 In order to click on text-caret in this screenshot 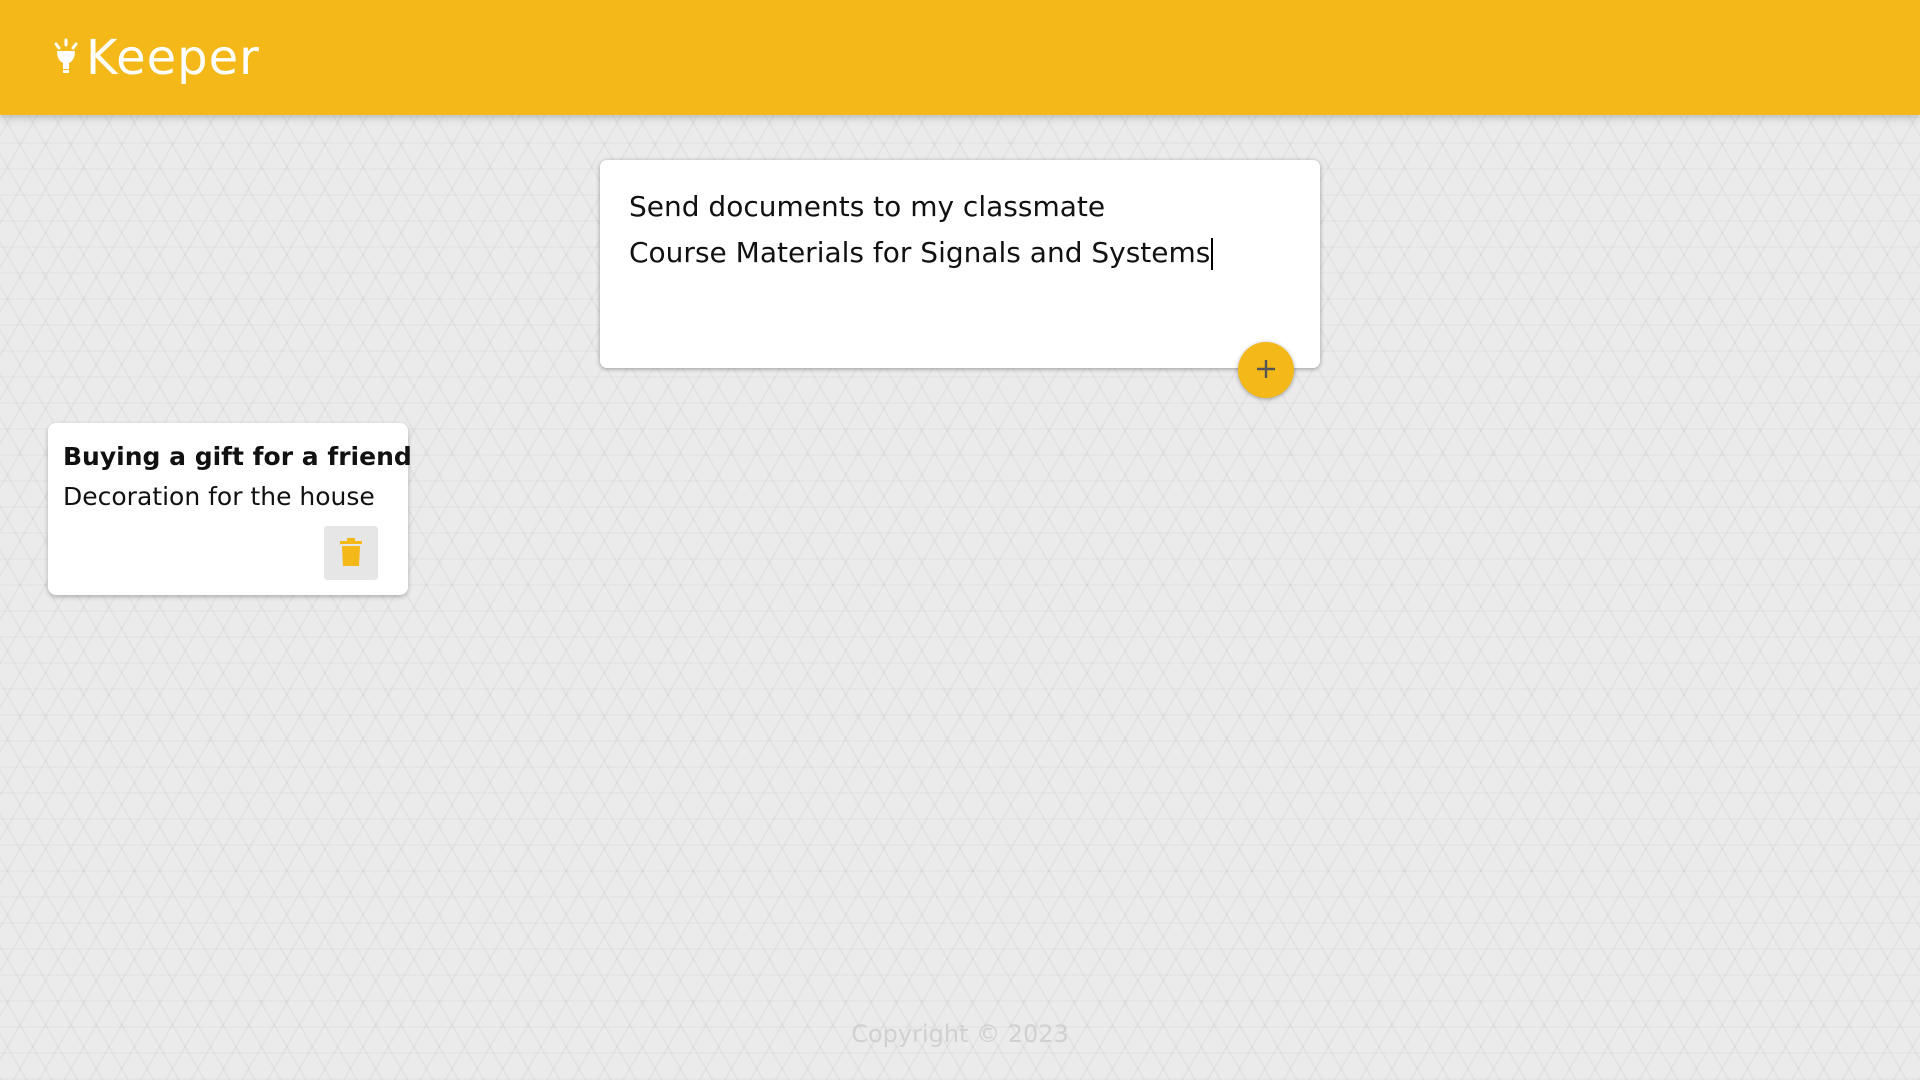, I will do `click(1212, 254)`.